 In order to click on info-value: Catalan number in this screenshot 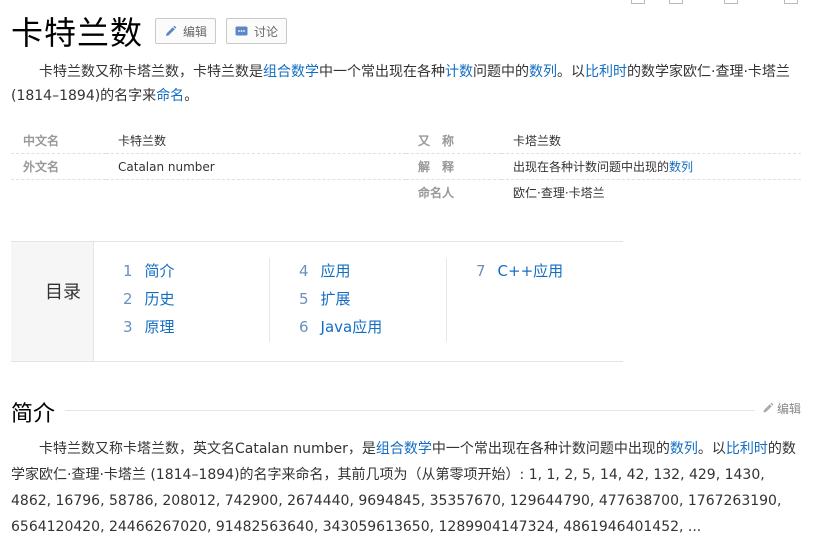, I will do `click(256, 167)`.